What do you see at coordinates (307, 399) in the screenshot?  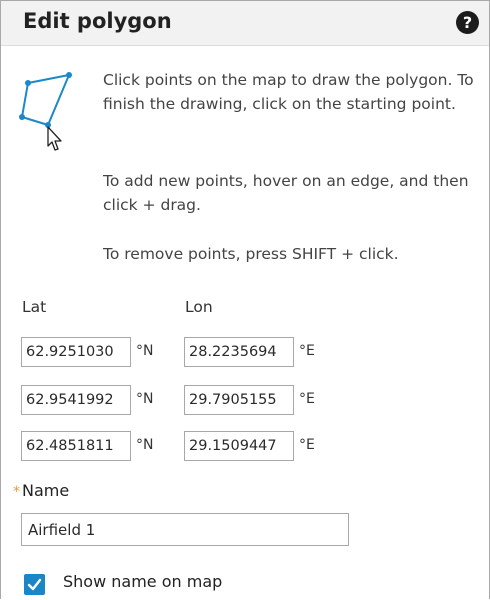 I see `lon-unit-2: °E` at bounding box center [307, 399].